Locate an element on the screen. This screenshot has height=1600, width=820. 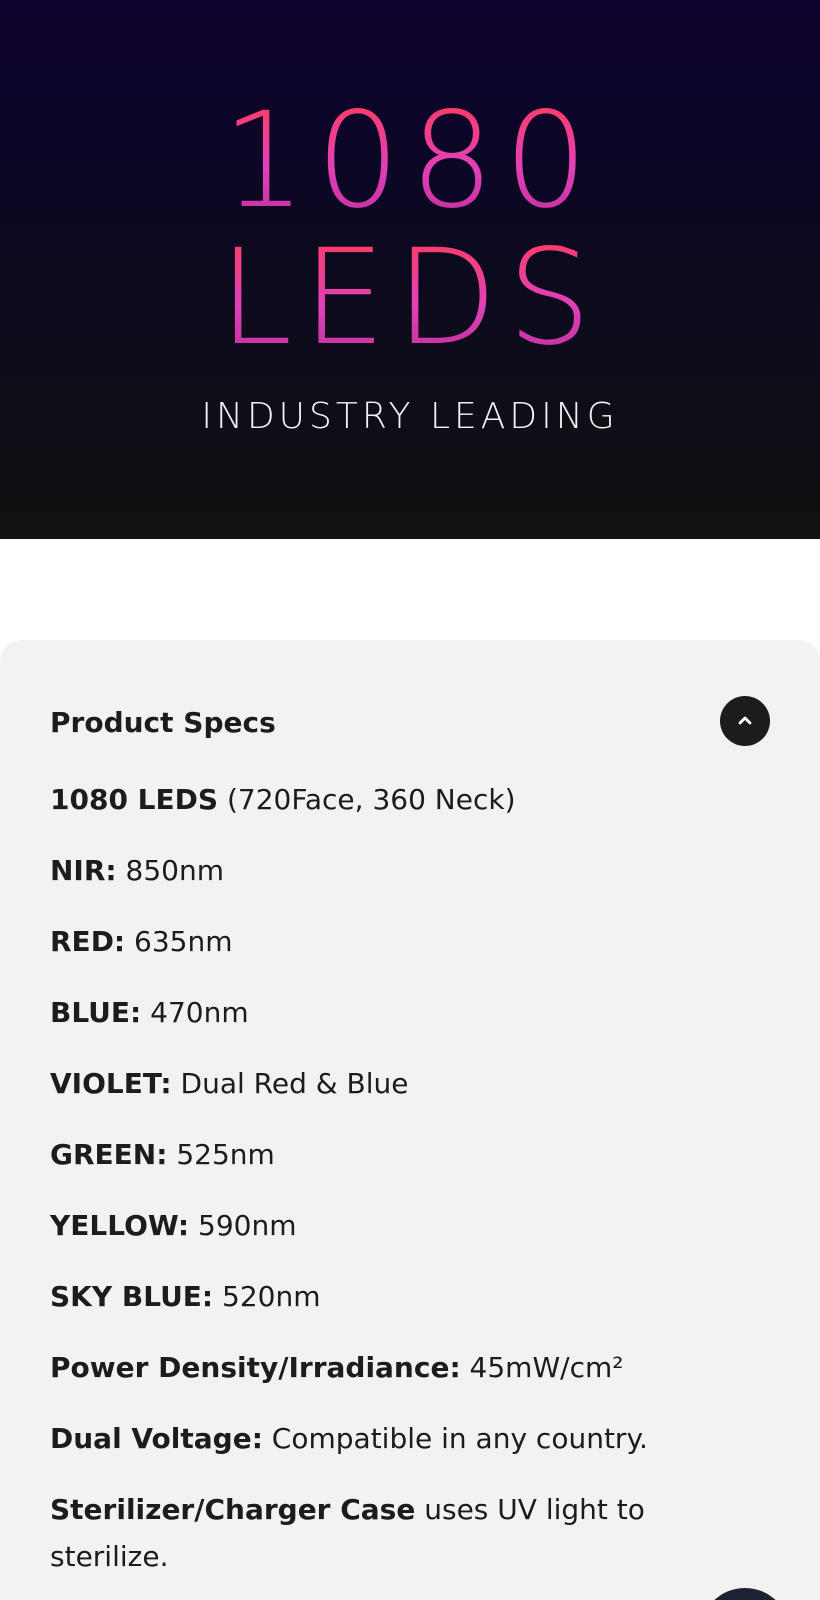
spec-item-dual-voltage: Dual Voltage: Compatible in any country. is located at coordinates (410, 1438).